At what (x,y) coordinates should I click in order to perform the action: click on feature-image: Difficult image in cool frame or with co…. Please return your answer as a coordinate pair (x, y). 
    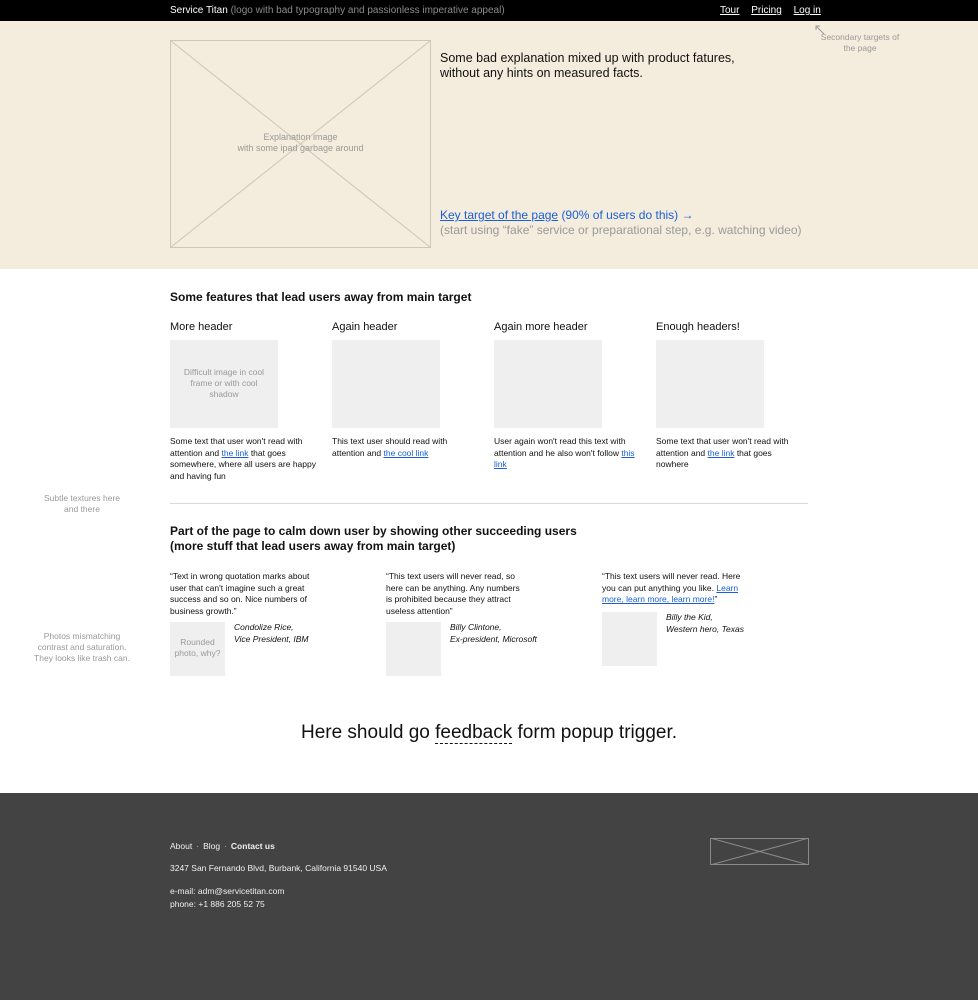
    Looking at the image, I should click on (224, 384).